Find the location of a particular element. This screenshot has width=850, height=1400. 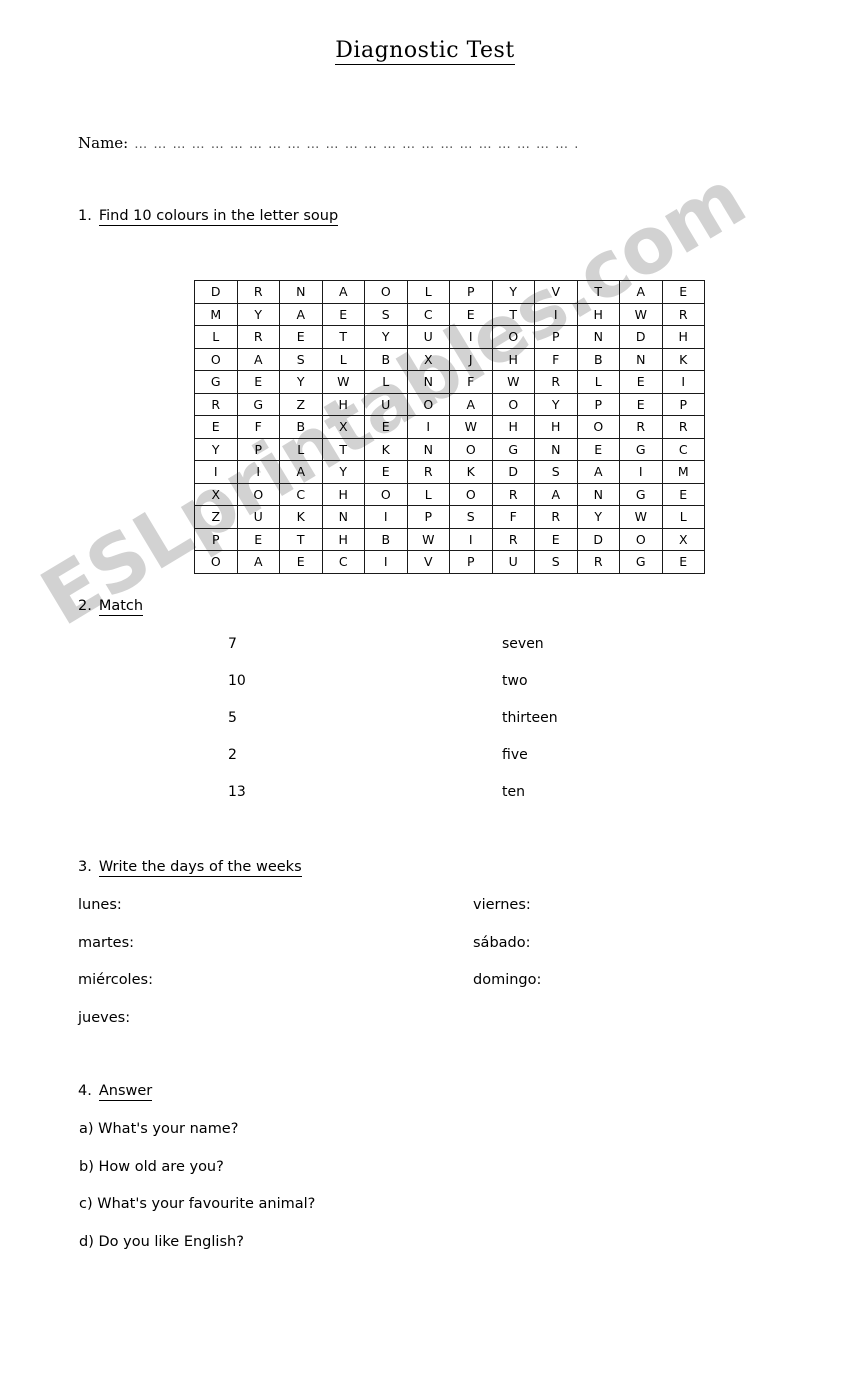

match-number-item: 5 is located at coordinates (237, 726).